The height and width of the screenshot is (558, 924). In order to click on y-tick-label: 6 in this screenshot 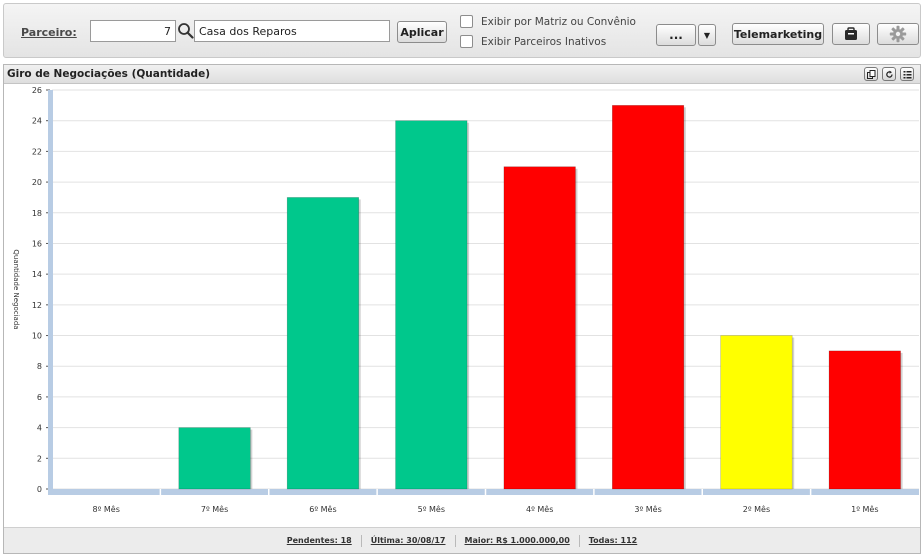, I will do `click(39, 397)`.